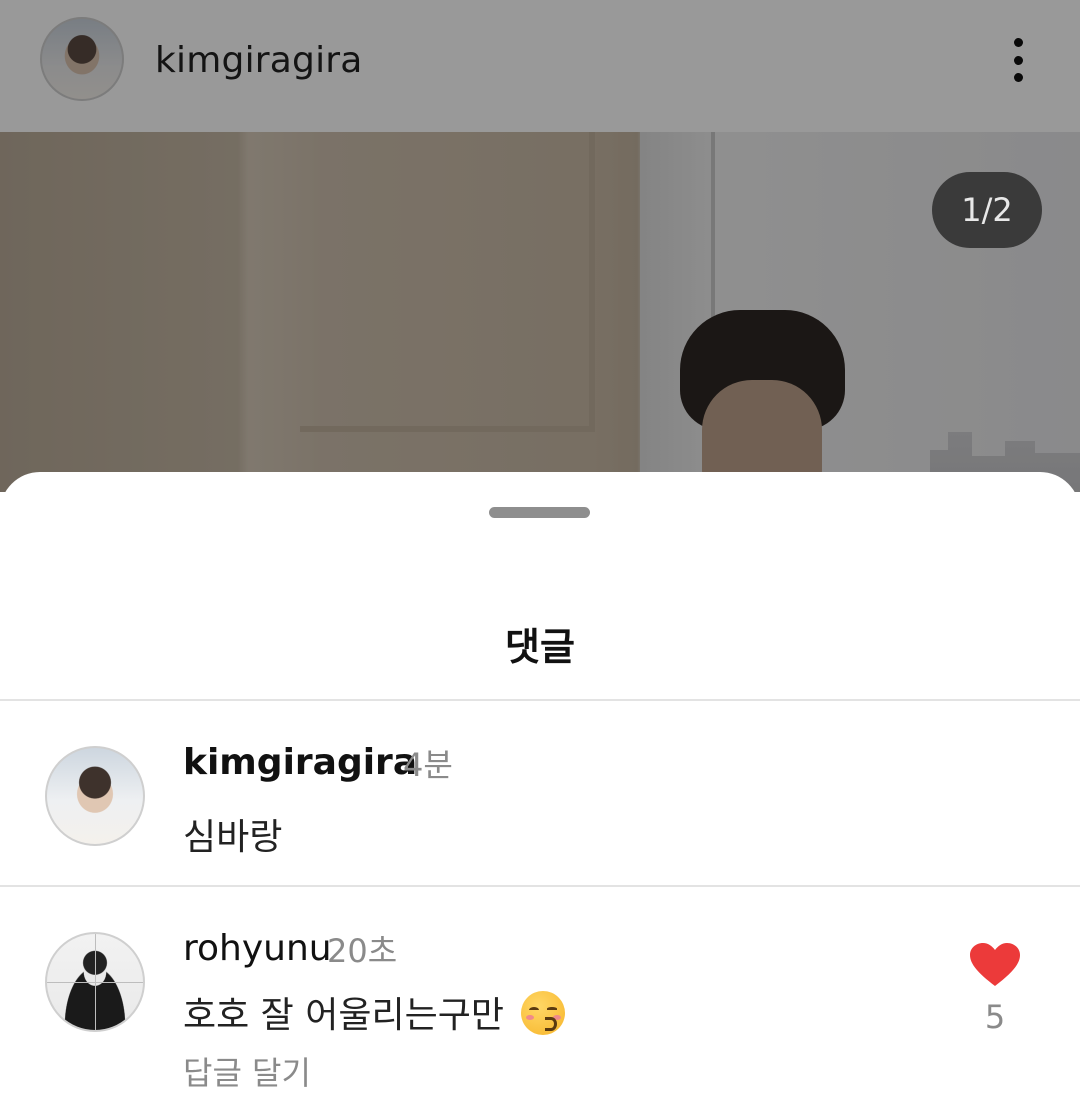 Image resolution: width=1080 pixels, height=1114 pixels. What do you see at coordinates (995, 965) in the screenshot?
I see `heart-icon` at bounding box center [995, 965].